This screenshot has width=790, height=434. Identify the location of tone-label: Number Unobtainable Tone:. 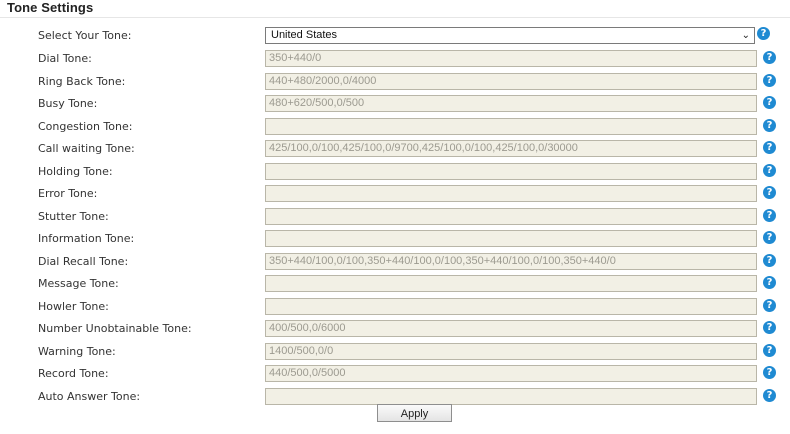
(115, 328).